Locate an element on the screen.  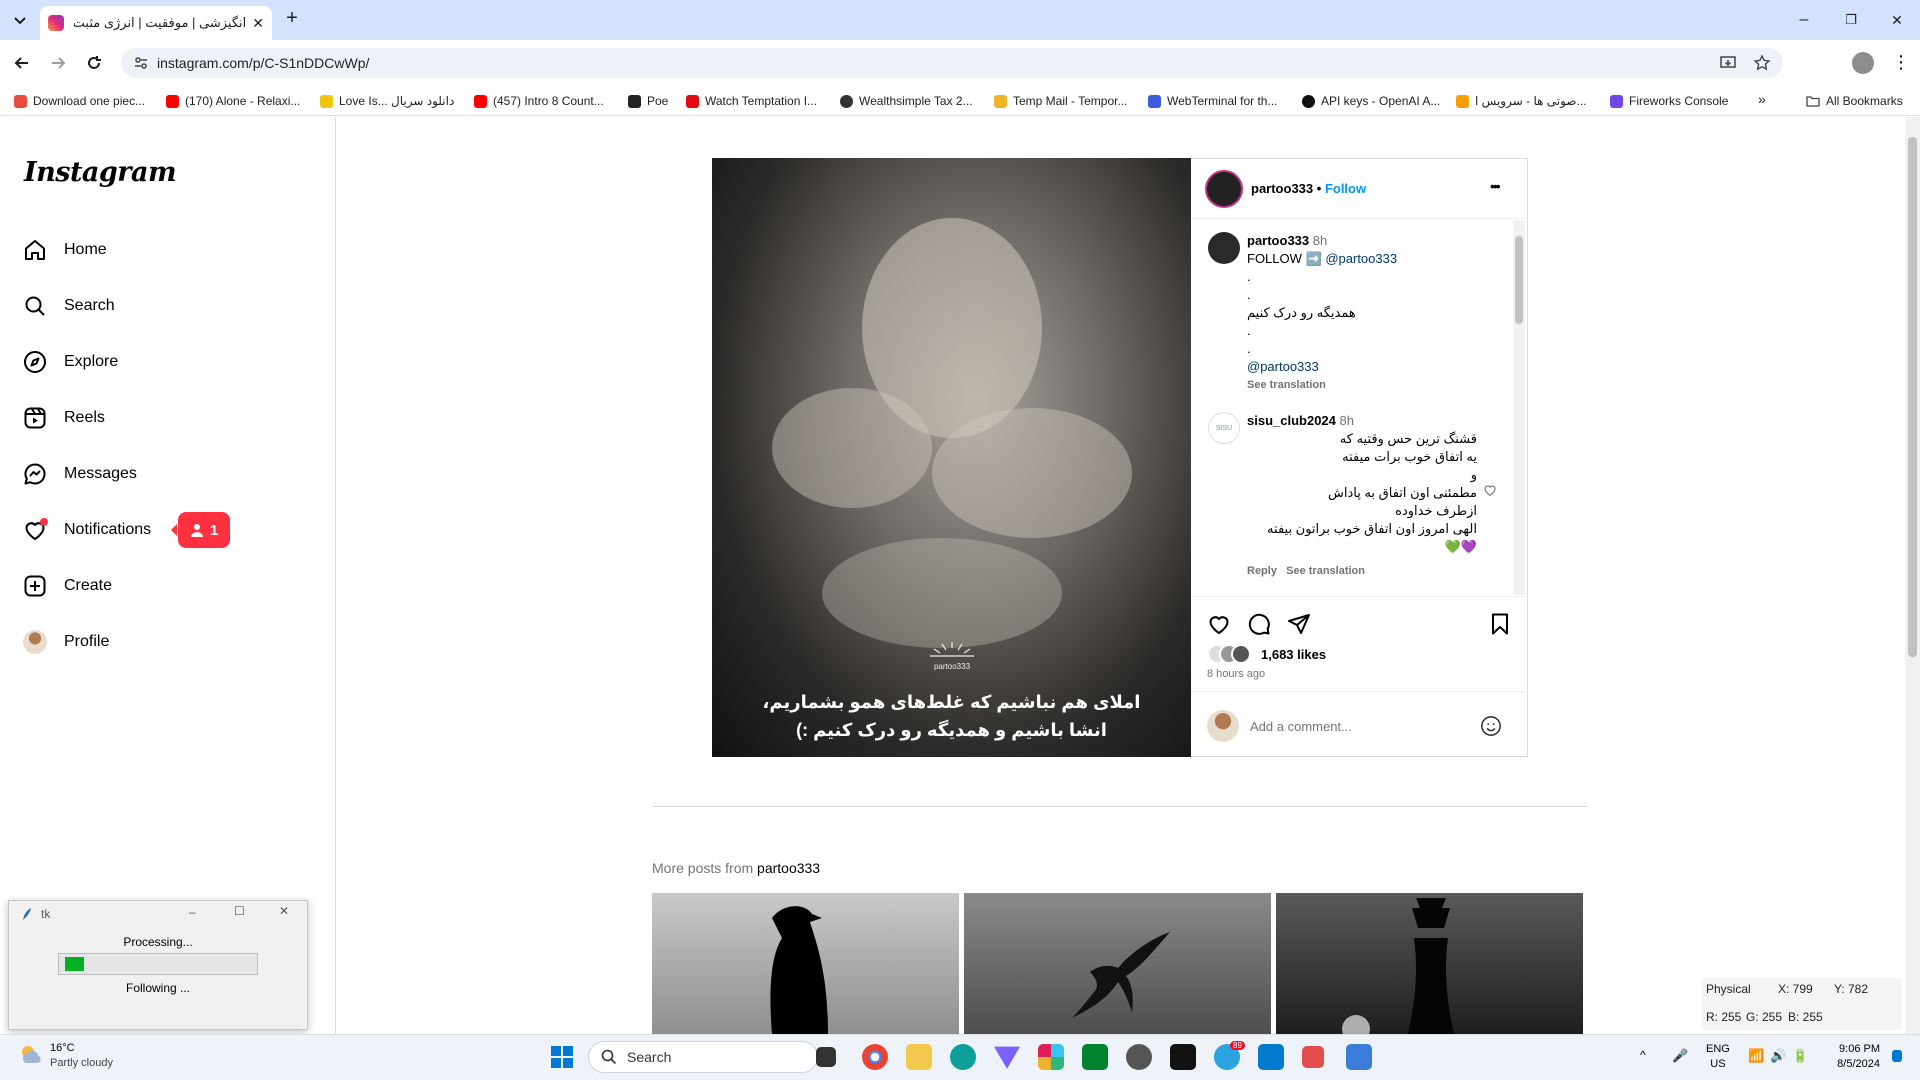
notification-bell-icon is located at coordinates (1897, 1056).